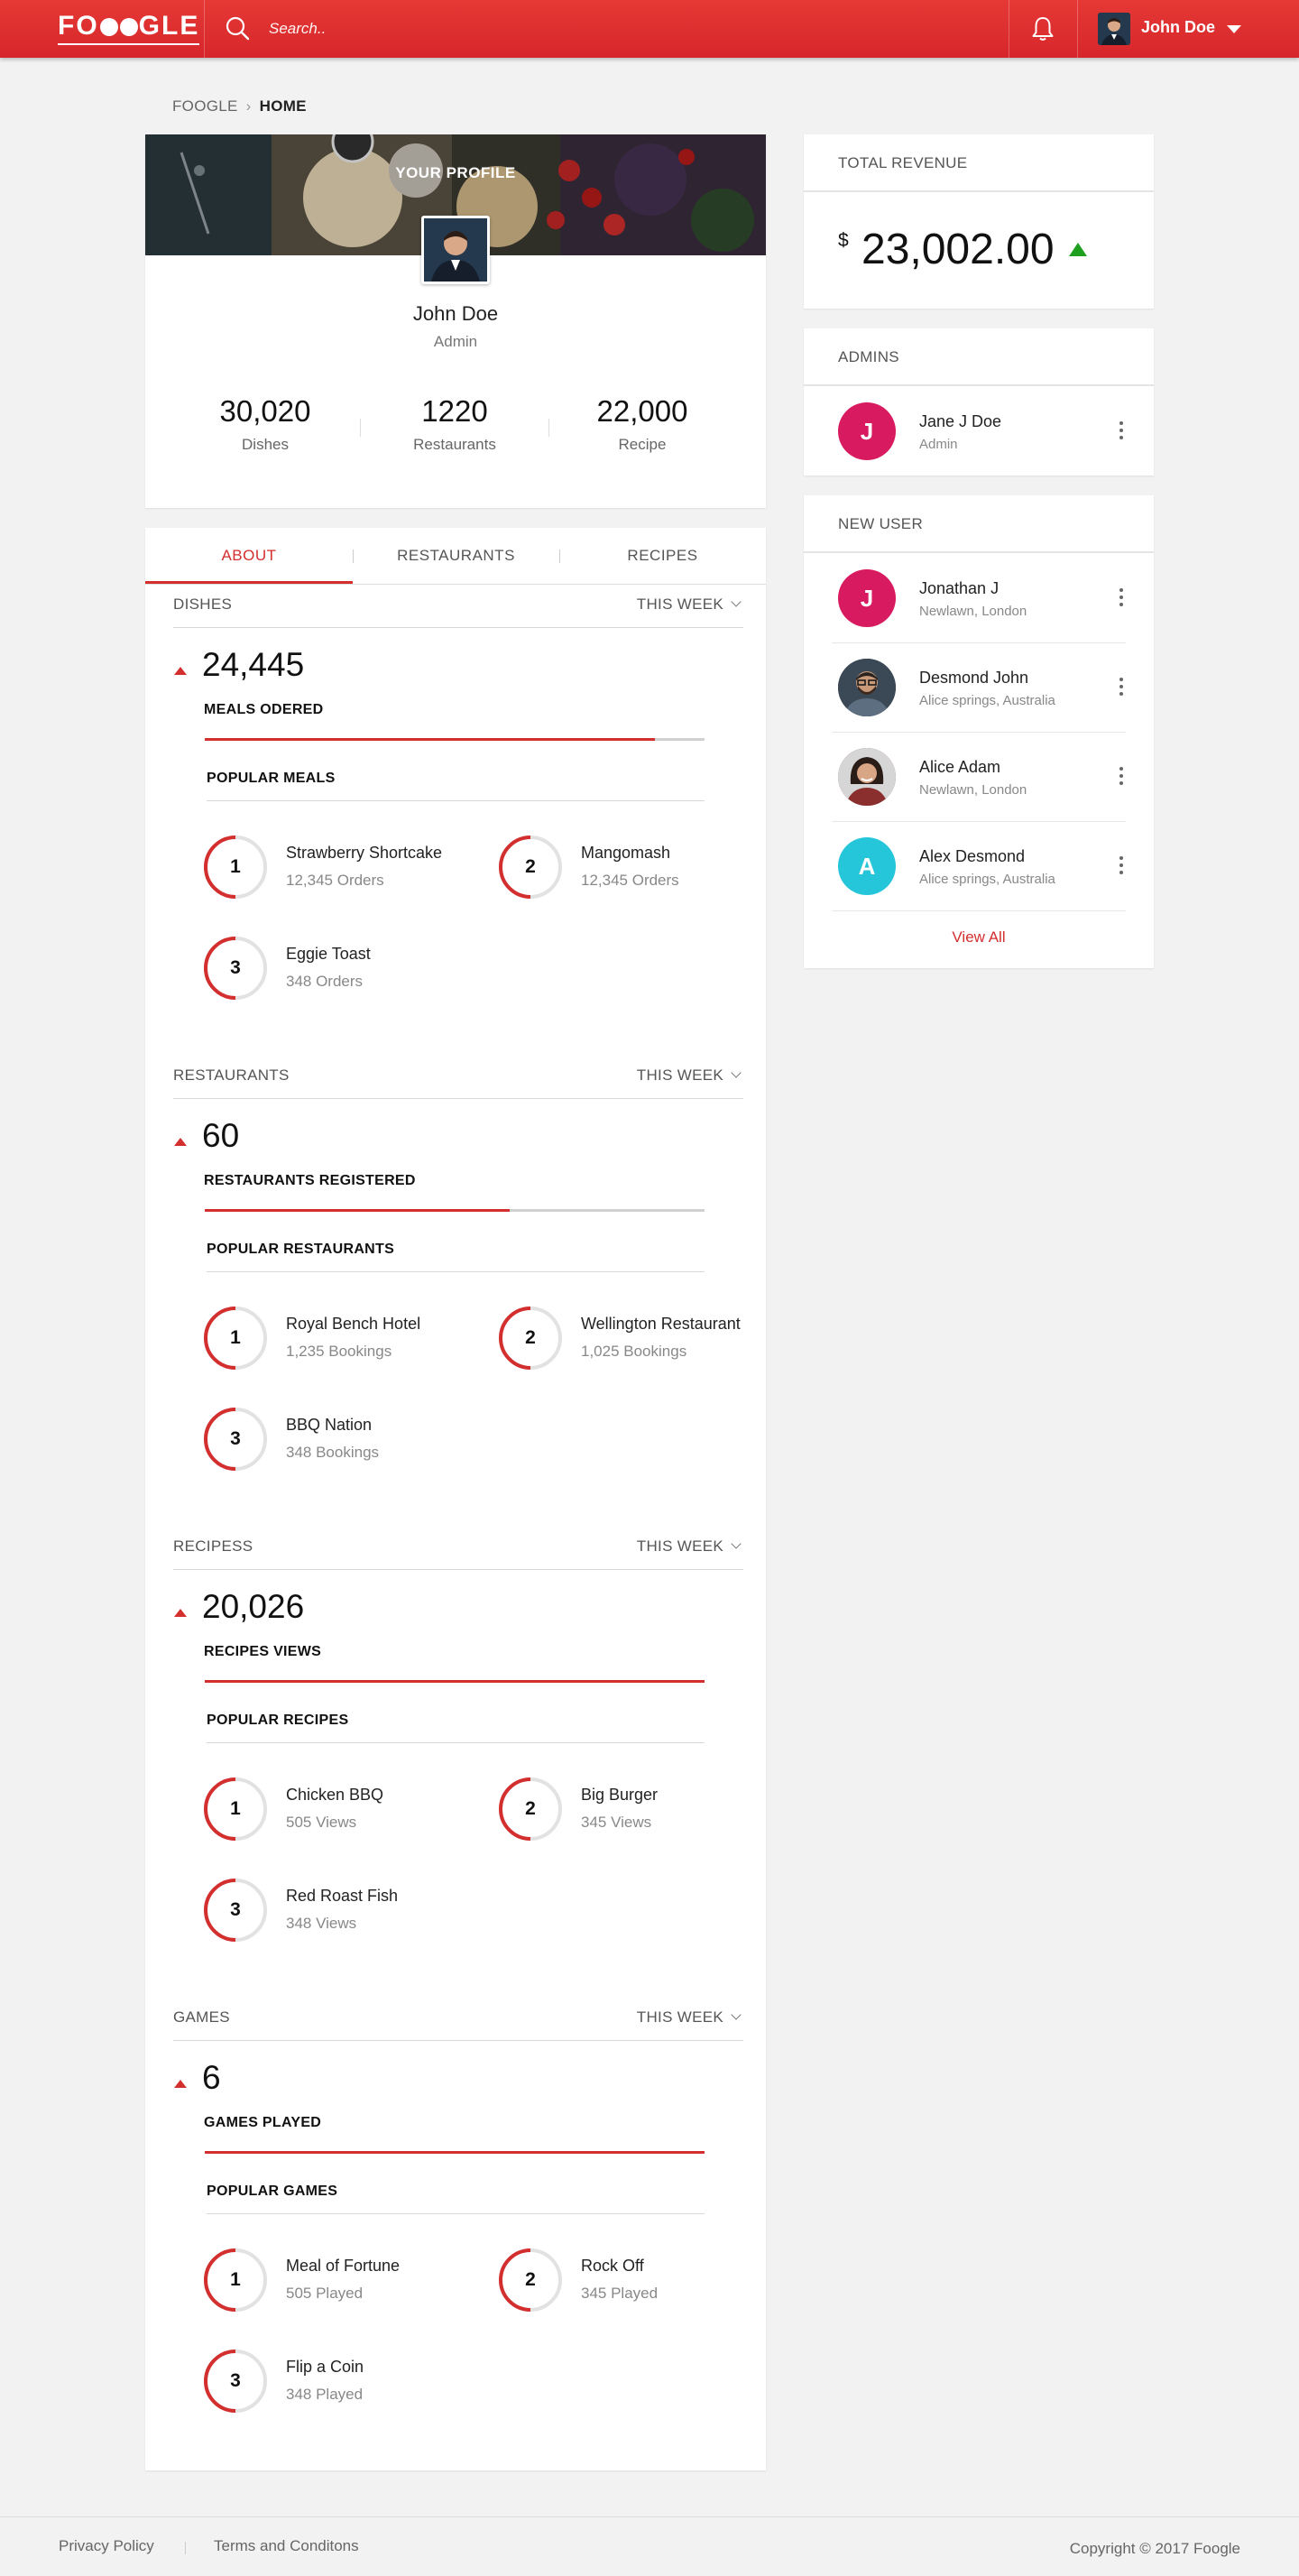 The width and height of the screenshot is (1299, 2576). What do you see at coordinates (456, 1724) in the screenshot?
I see `popular-title: POPULAR RECIPES` at bounding box center [456, 1724].